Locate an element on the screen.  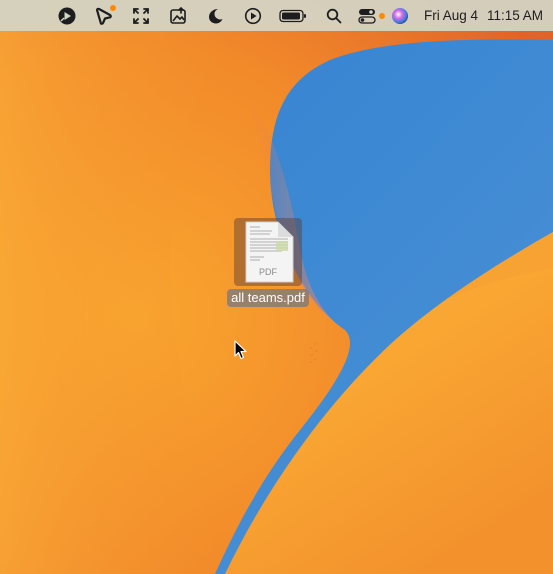
search-icon is located at coordinates (333, 16).